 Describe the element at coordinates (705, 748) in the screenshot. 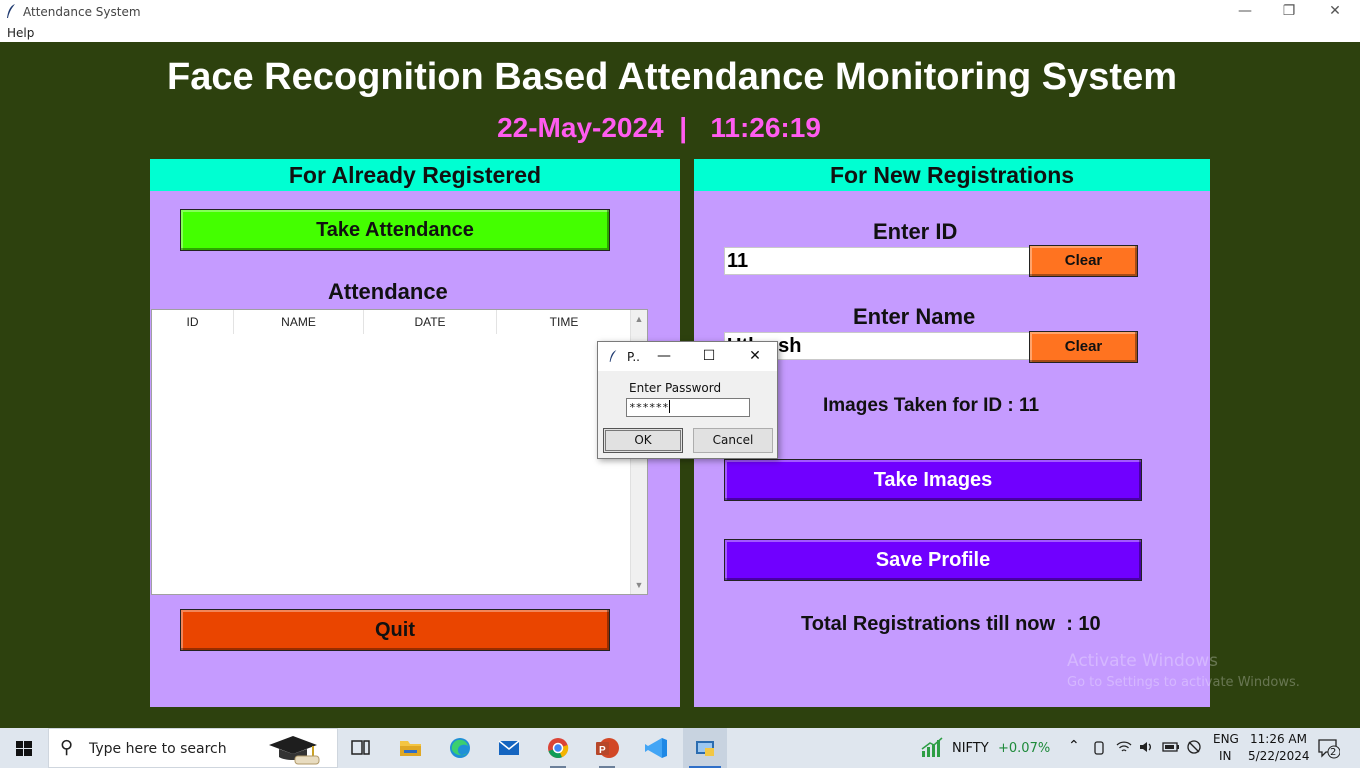

I see `python-app-icon` at that location.